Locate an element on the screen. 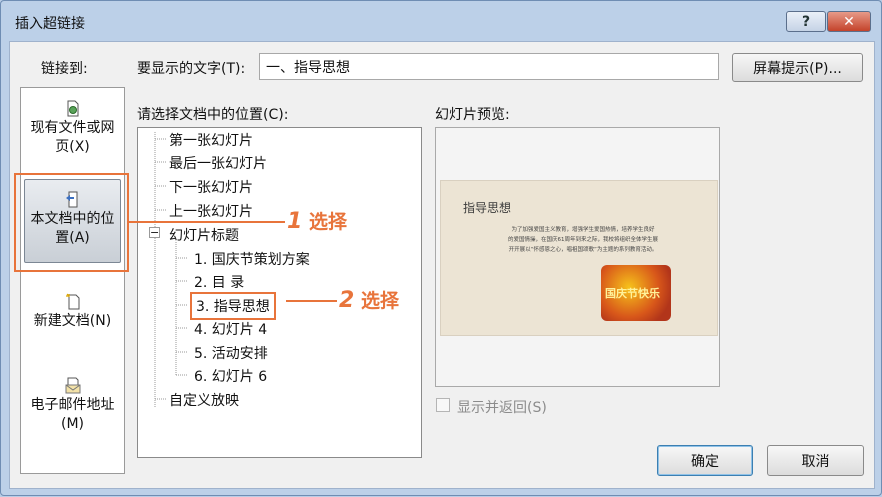  annotation-step-2-number: 2 is located at coordinates (347, 300).